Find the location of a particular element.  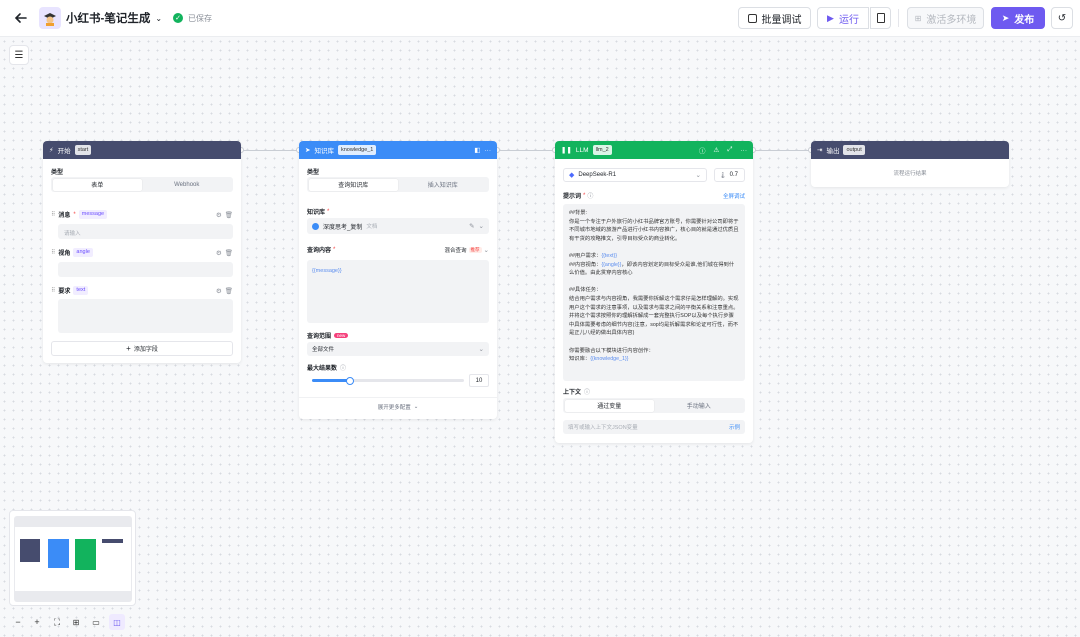

output-node: ⇥ 输出 output 流程运行结果 is located at coordinates (910, 164).